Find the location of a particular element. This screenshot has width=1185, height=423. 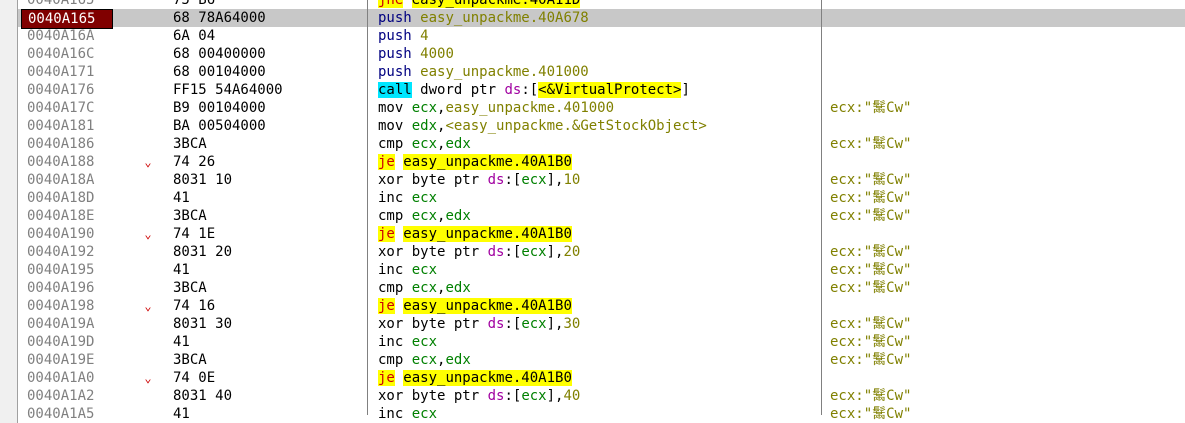

disassembly-row: 0040A196 3BCA cmp ecx,edx ecx:"鬗Cw" is located at coordinates (592, 288).